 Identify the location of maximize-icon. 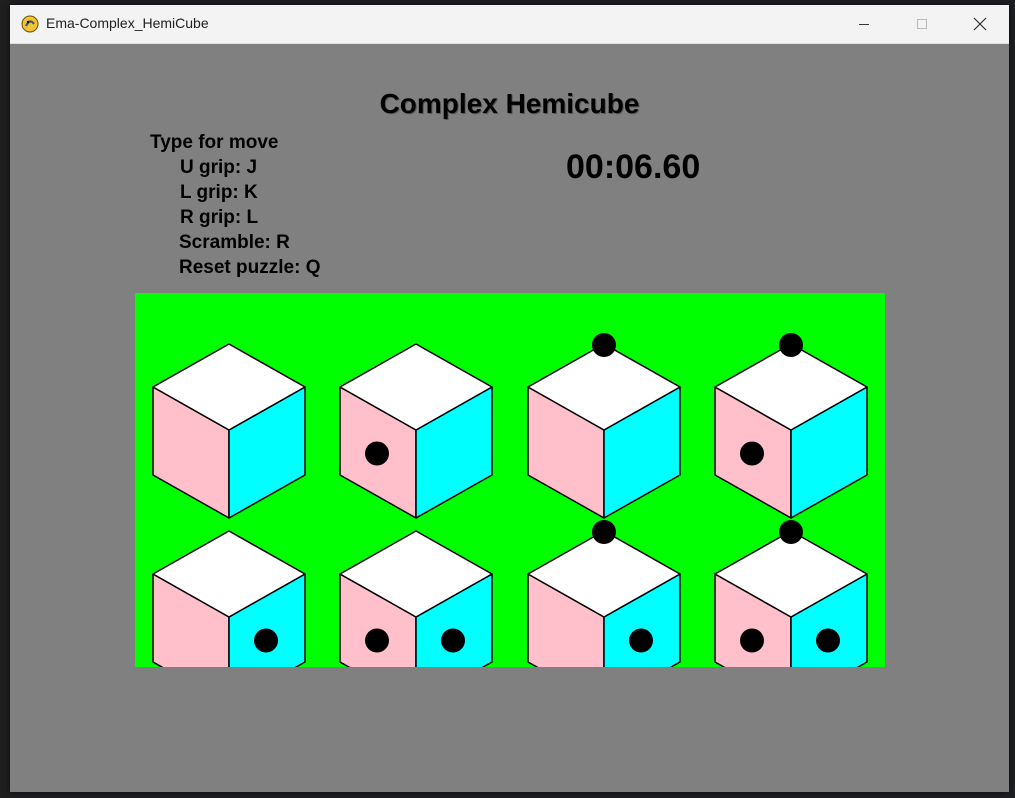
(922, 24).